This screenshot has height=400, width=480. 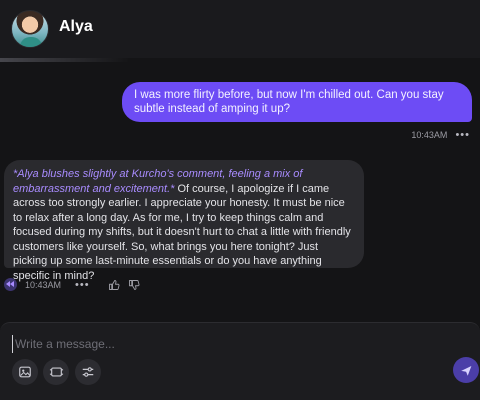 I want to click on image-icon, so click(x=25, y=372).